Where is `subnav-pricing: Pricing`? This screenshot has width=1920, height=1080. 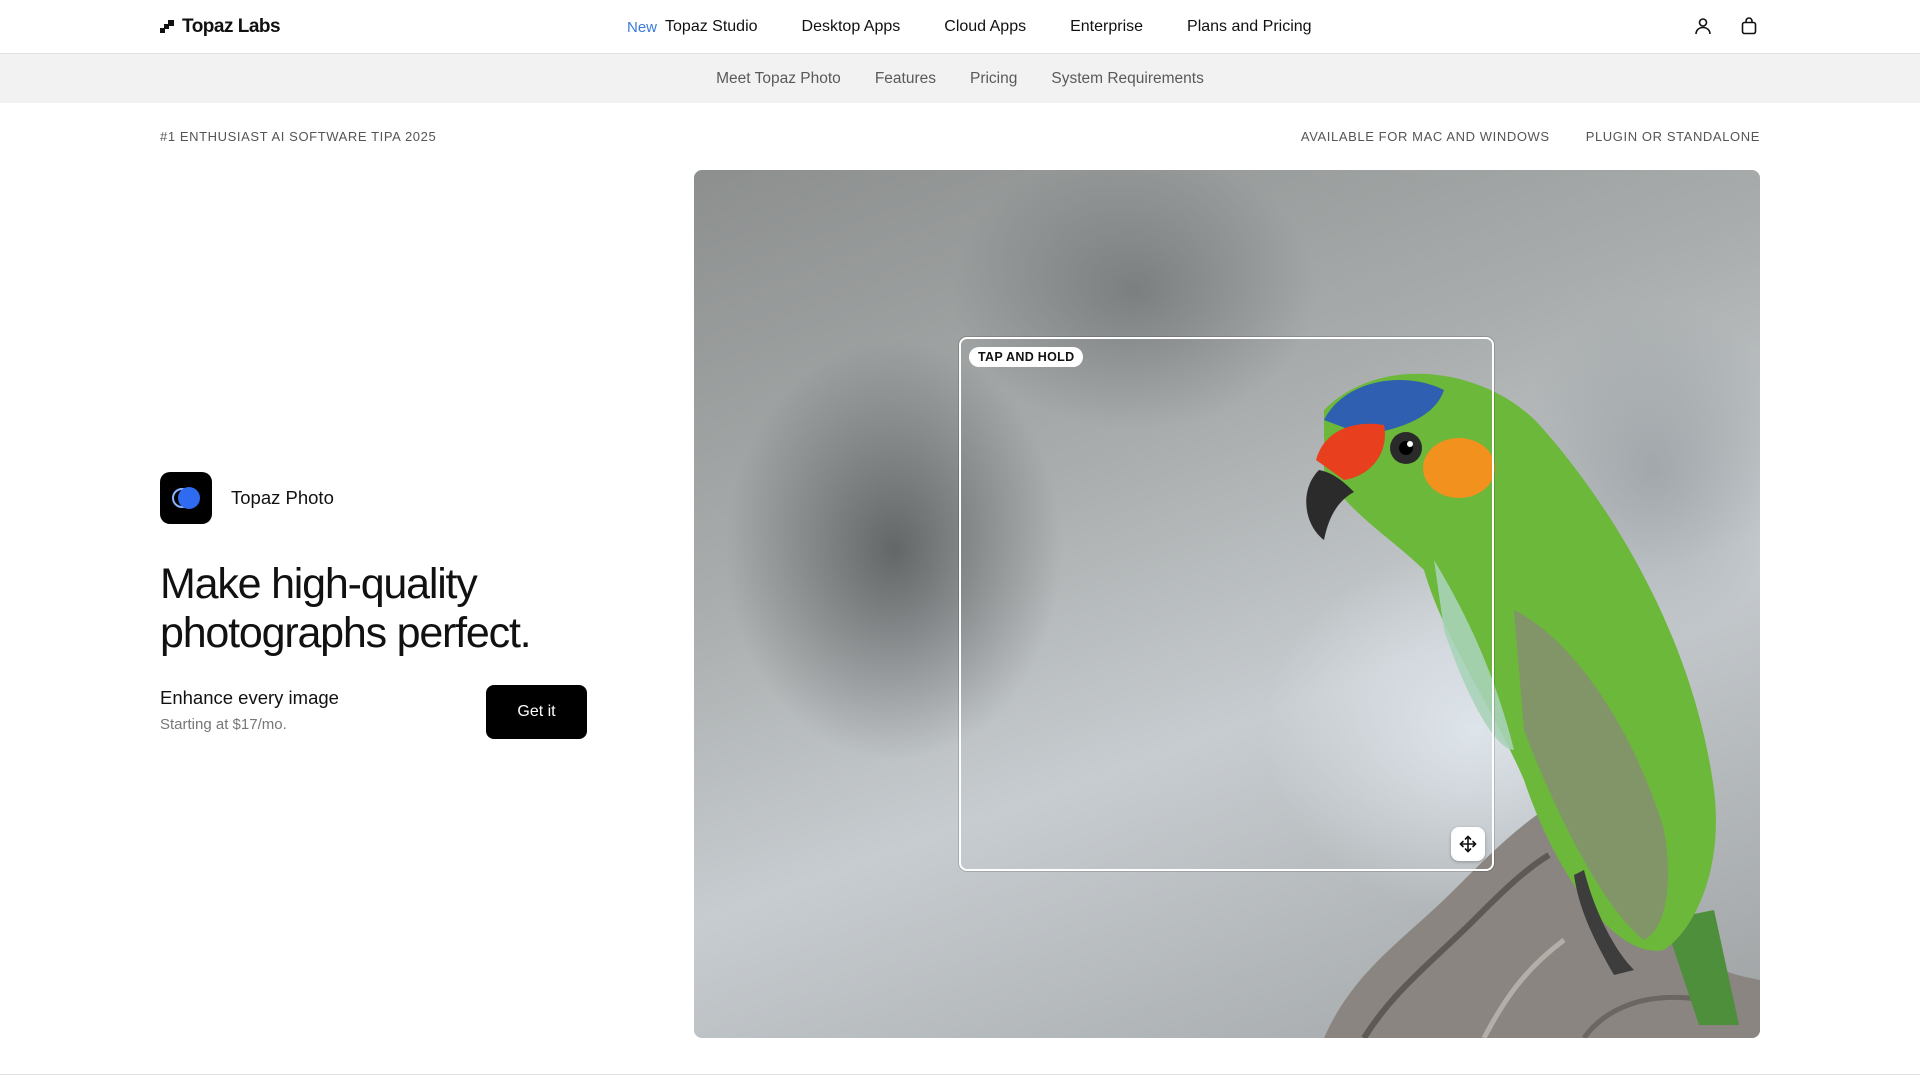 subnav-pricing: Pricing is located at coordinates (993, 79).